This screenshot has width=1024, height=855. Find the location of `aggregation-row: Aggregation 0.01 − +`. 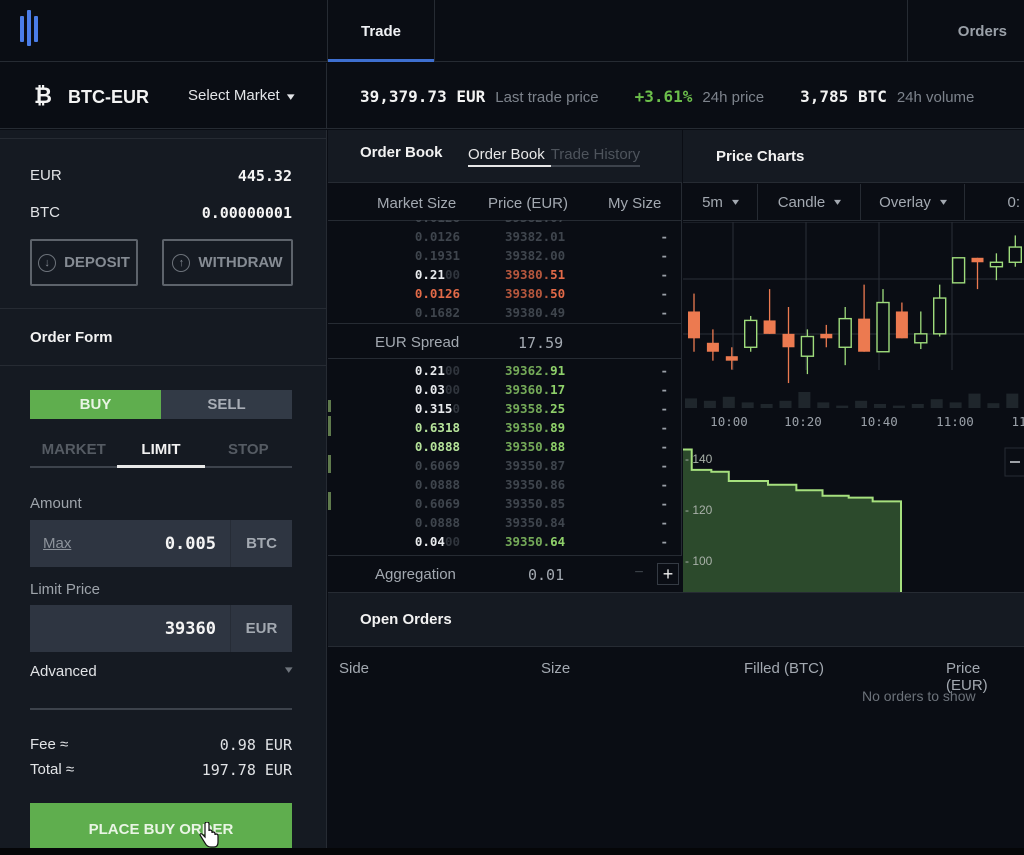

aggregation-row: Aggregation 0.01 − + is located at coordinates (505, 573).